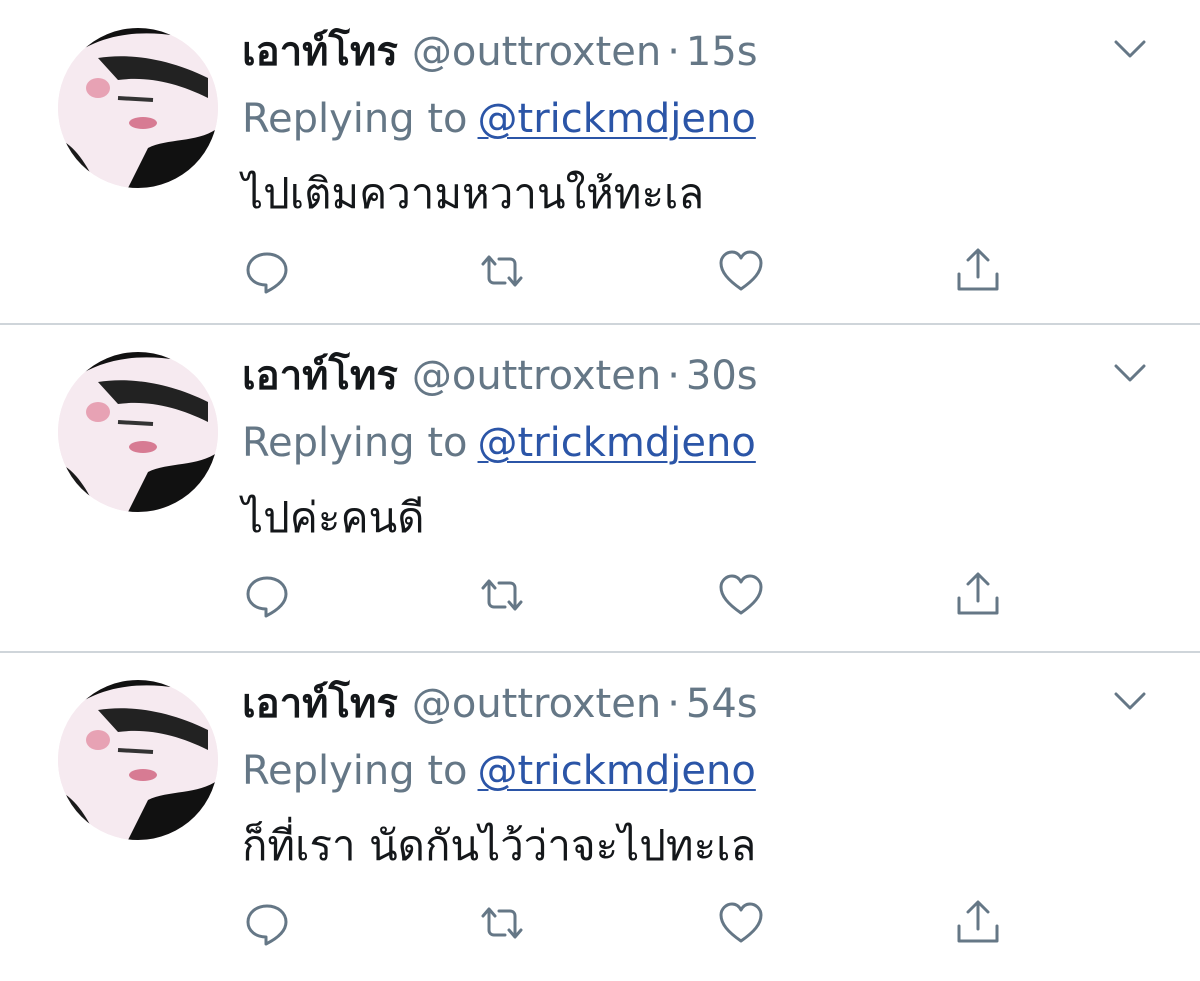 The image size is (1200, 981). I want to click on tweet-header: เอาท์โทร @outtroxten · 54s, so click(500, 704).